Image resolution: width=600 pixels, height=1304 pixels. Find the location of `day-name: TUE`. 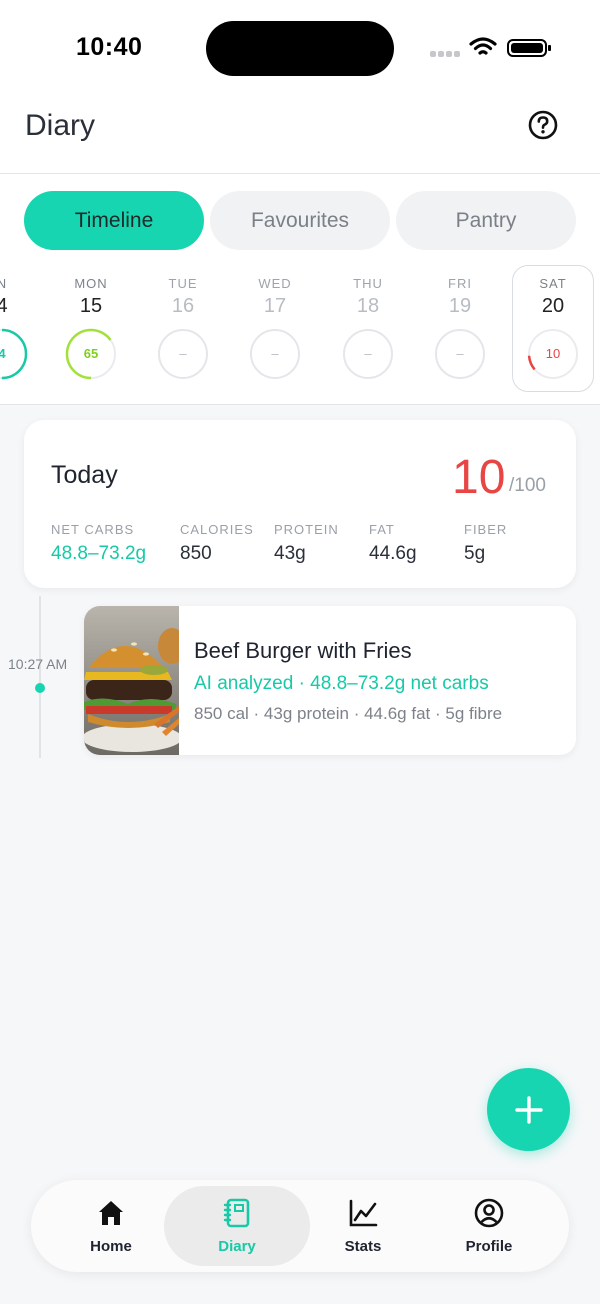

day-name: TUE is located at coordinates (183, 283).